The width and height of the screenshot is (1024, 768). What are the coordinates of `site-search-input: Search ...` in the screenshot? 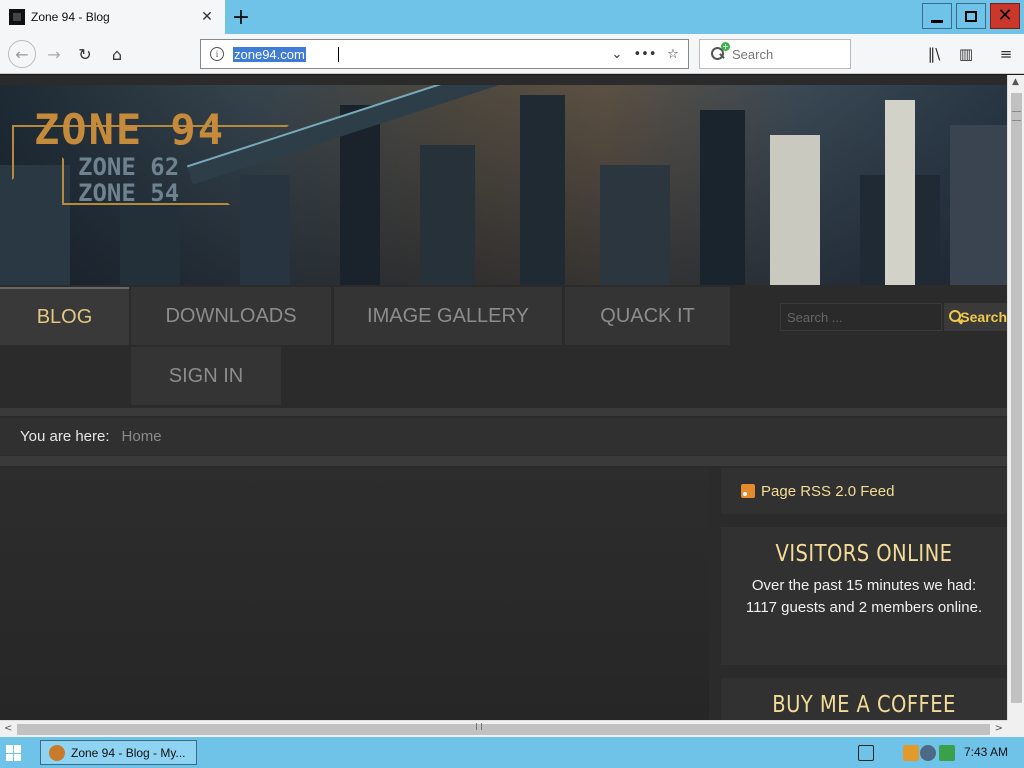 It's located at (861, 317).